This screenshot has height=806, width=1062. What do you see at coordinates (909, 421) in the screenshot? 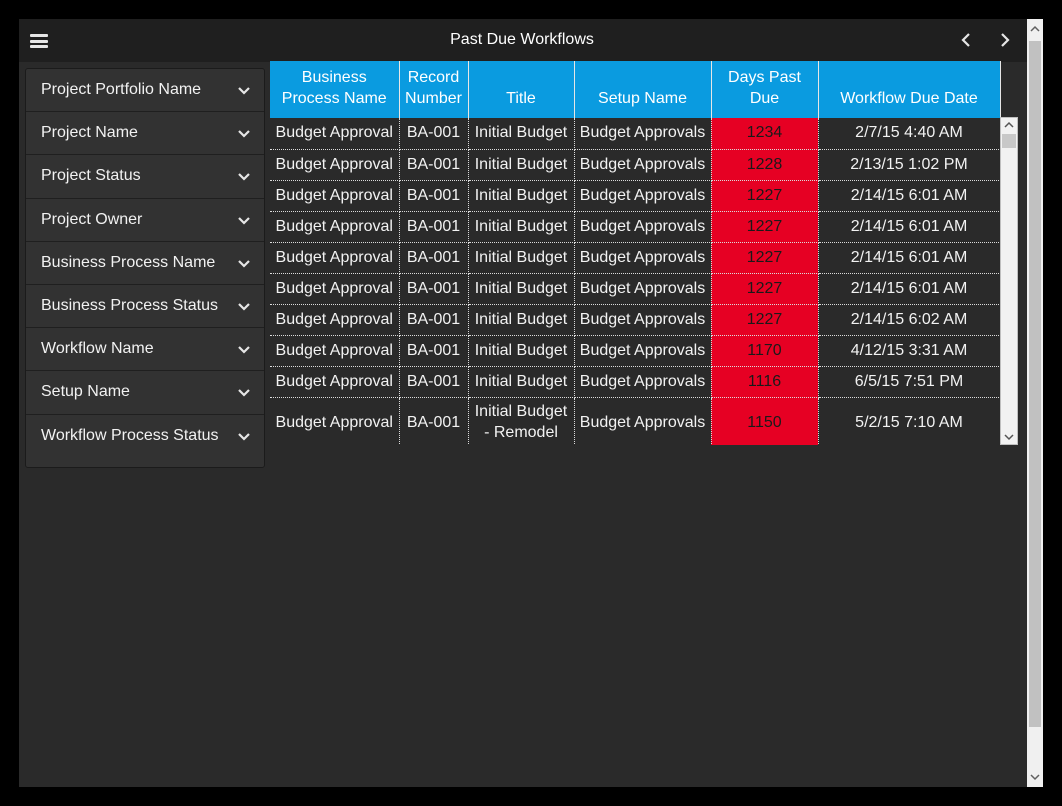
I see `table-cell: 5/2/15 7:10 AM` at bounding box center [909, 421].